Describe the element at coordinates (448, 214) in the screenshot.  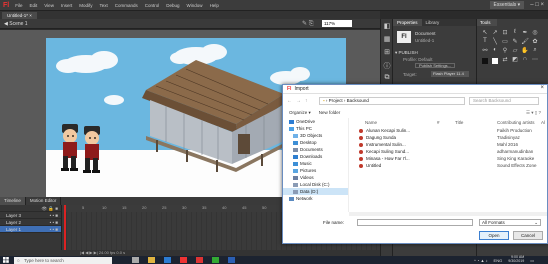
I see `horizontal-scrollbar` at that location.